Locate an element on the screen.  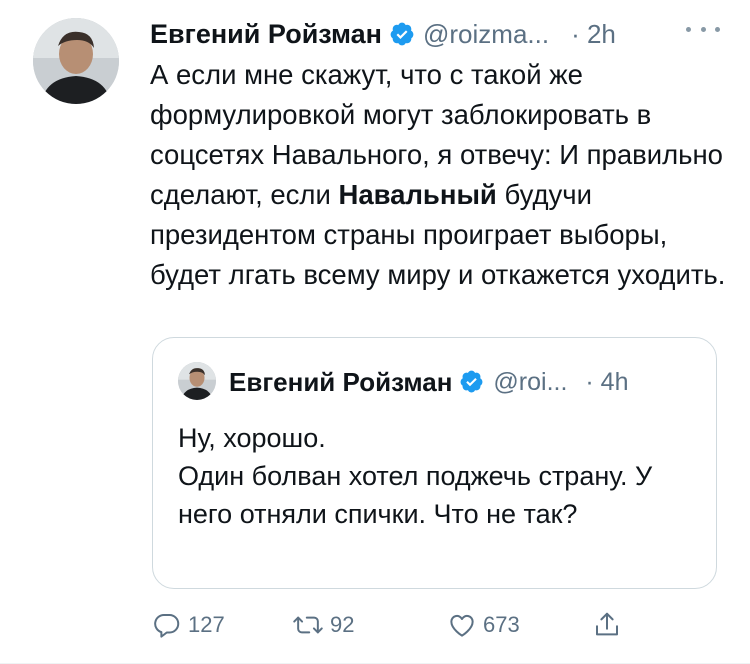
tweet-text-bold: Навальный is located at coordinates (417, 194).